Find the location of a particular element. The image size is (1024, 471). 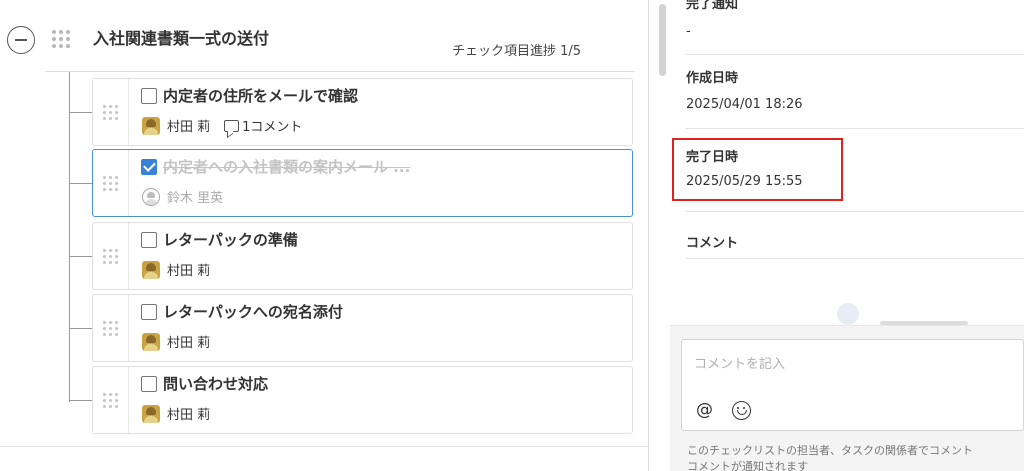

checklist-item: 問い合わせ対応 村田 莉 is located at coordinates (362, 400).